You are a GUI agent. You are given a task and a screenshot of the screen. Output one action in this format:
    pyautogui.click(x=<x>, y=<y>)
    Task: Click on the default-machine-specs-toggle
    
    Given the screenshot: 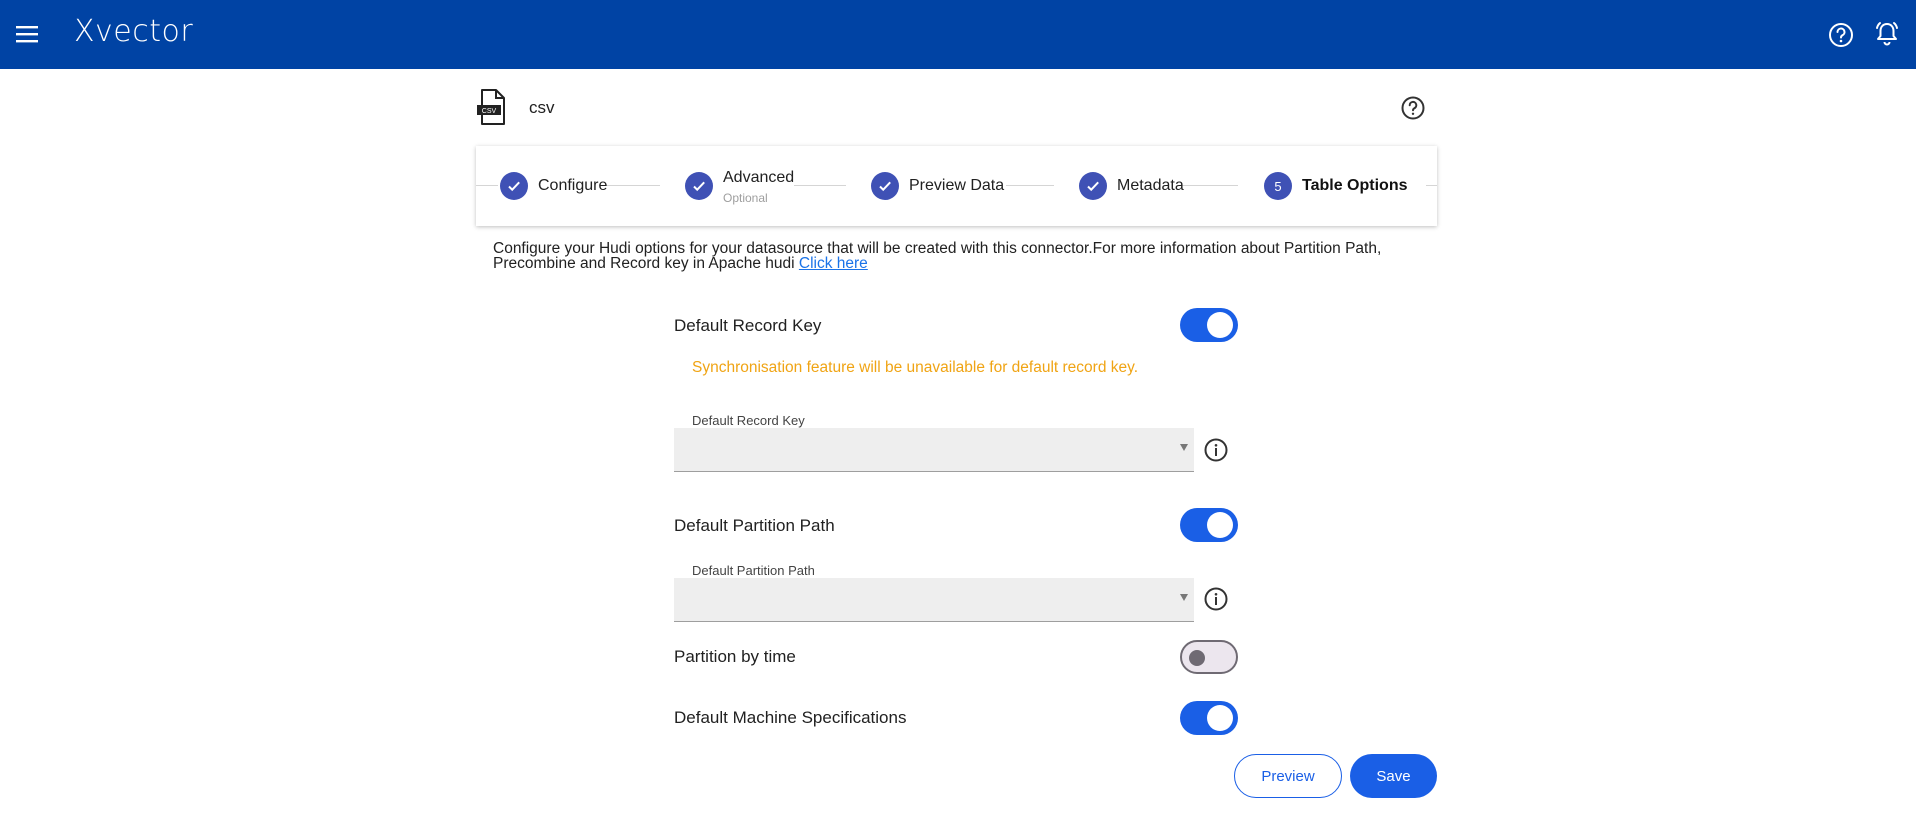 What is the action you would take?
    pyautogui.click(x=1209, y=718)
    